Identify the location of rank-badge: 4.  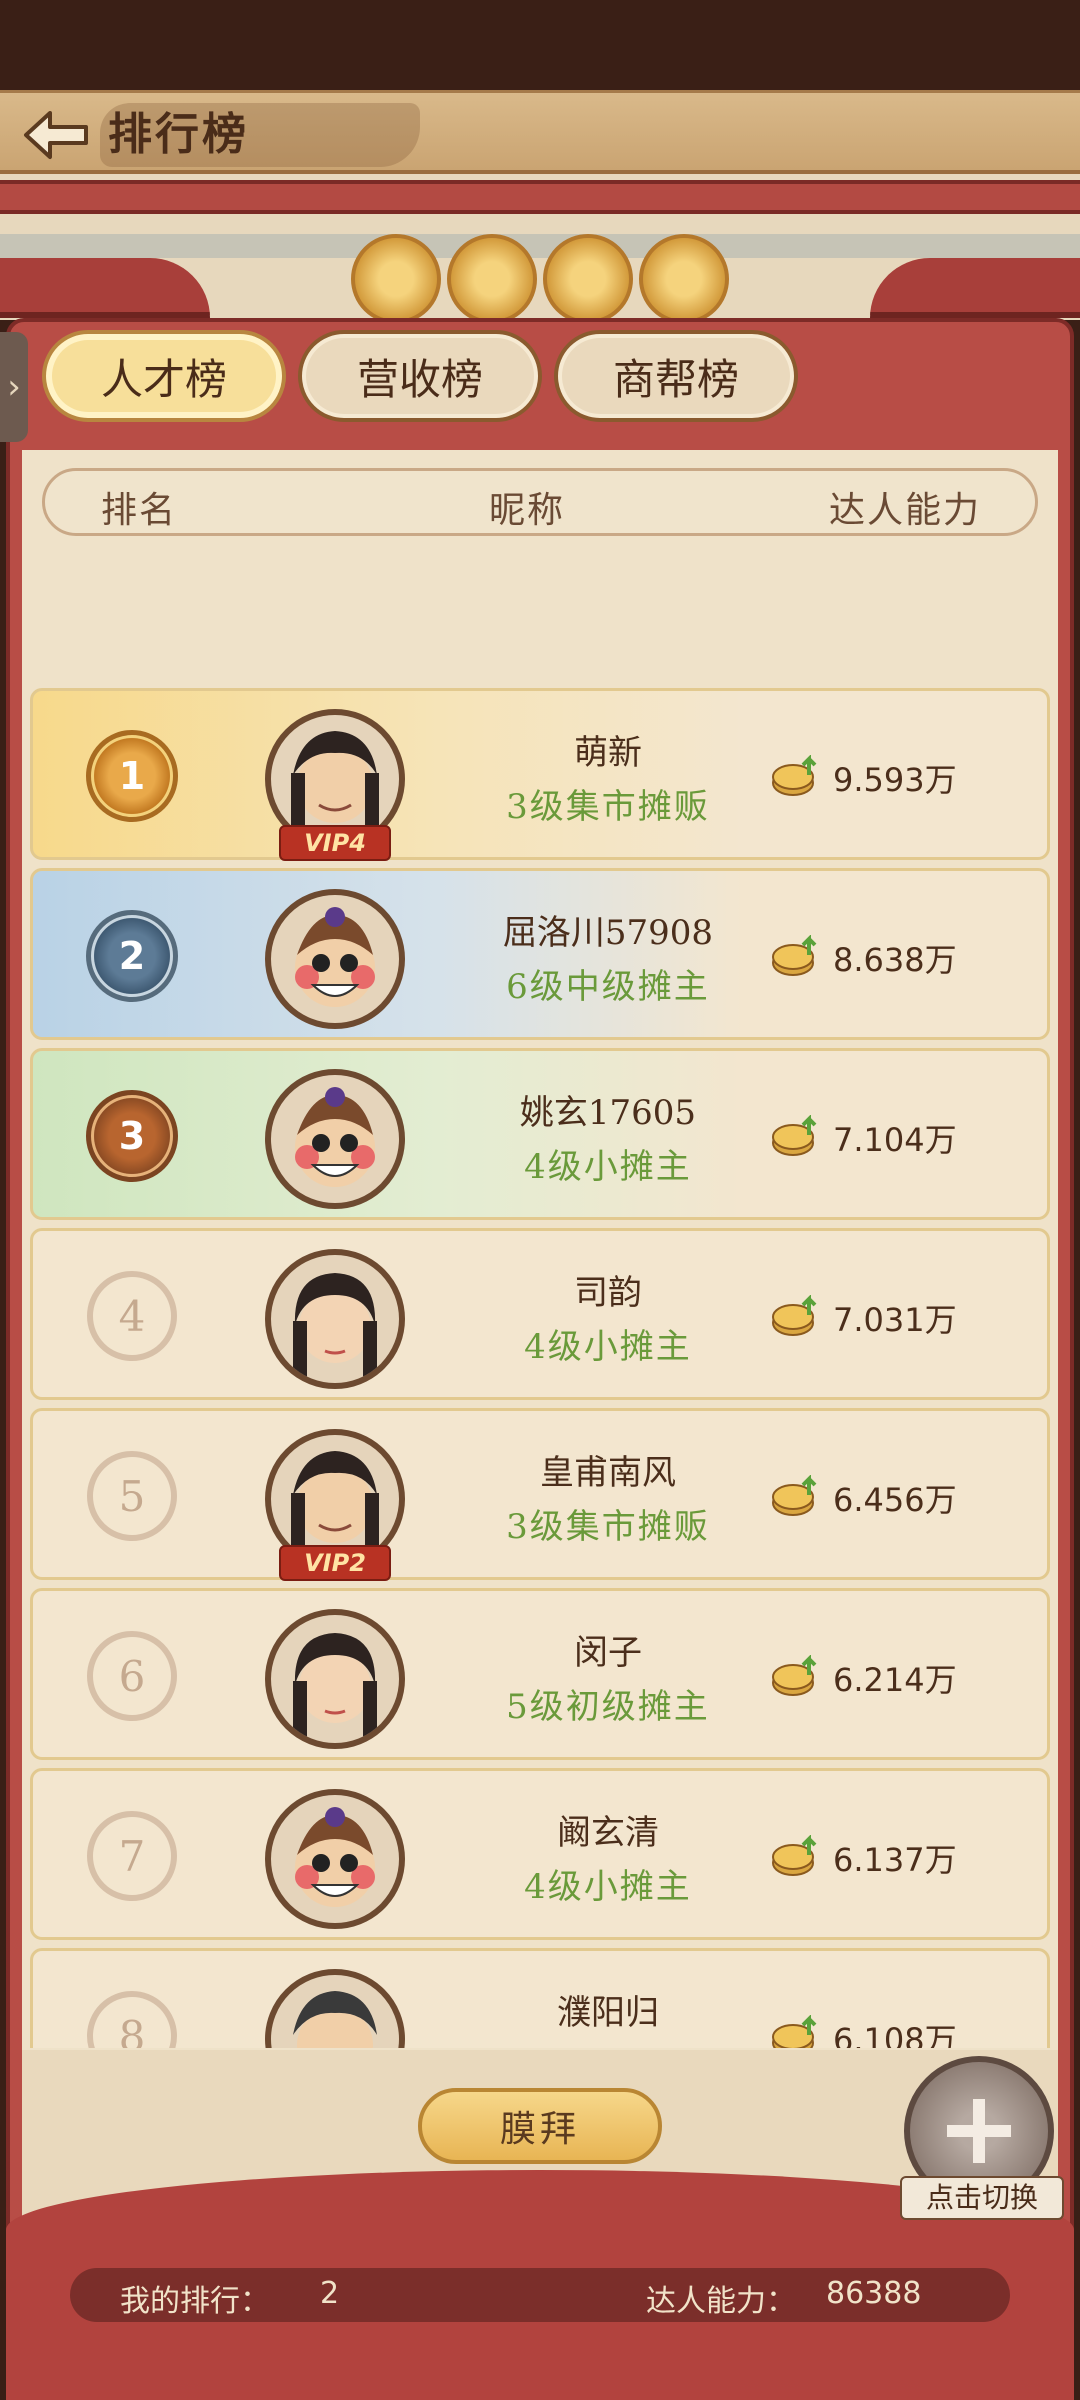
(132, 1316).